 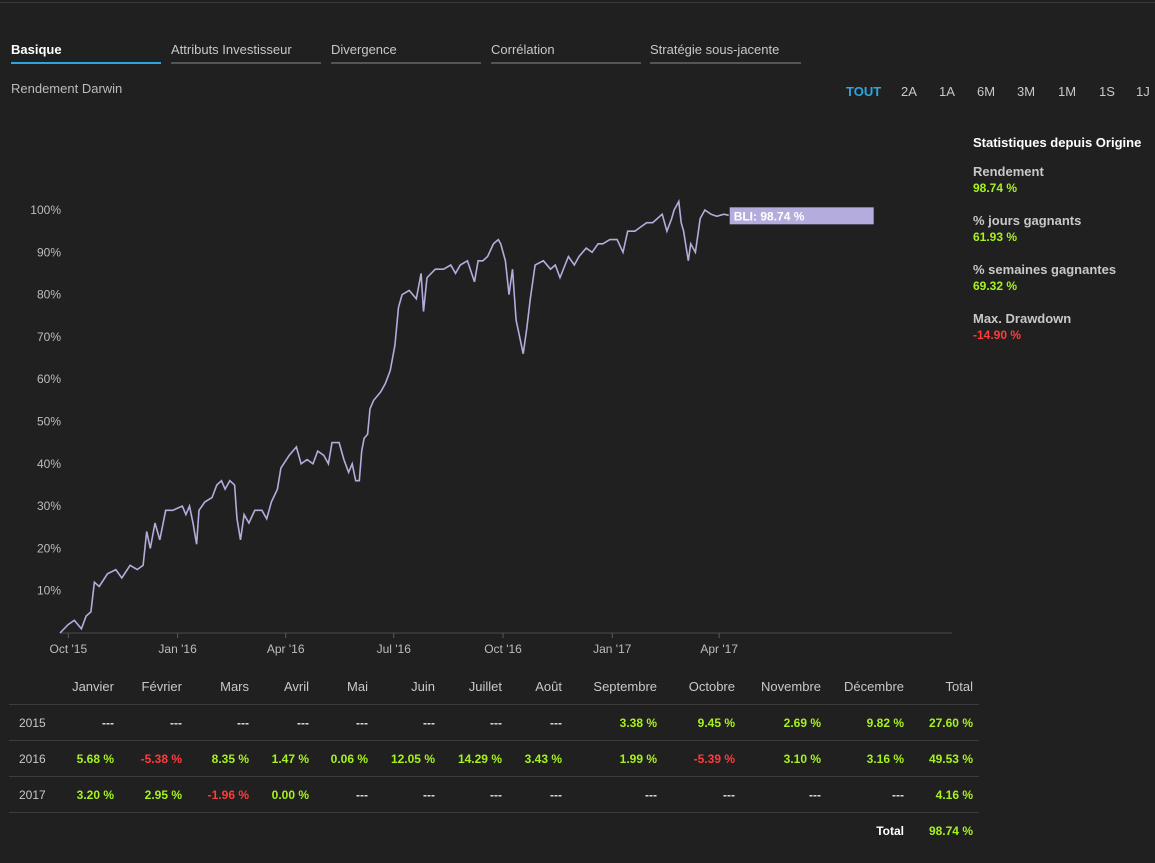 I want to click on stat-value: 61.93 %, so click(x=995, y=237).